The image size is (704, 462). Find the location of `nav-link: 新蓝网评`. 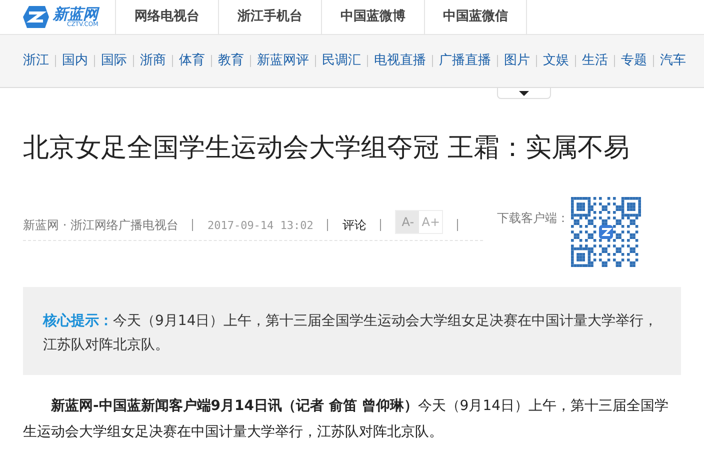

nav-link: 新蓝网评 is located at coordinates (283, 61).